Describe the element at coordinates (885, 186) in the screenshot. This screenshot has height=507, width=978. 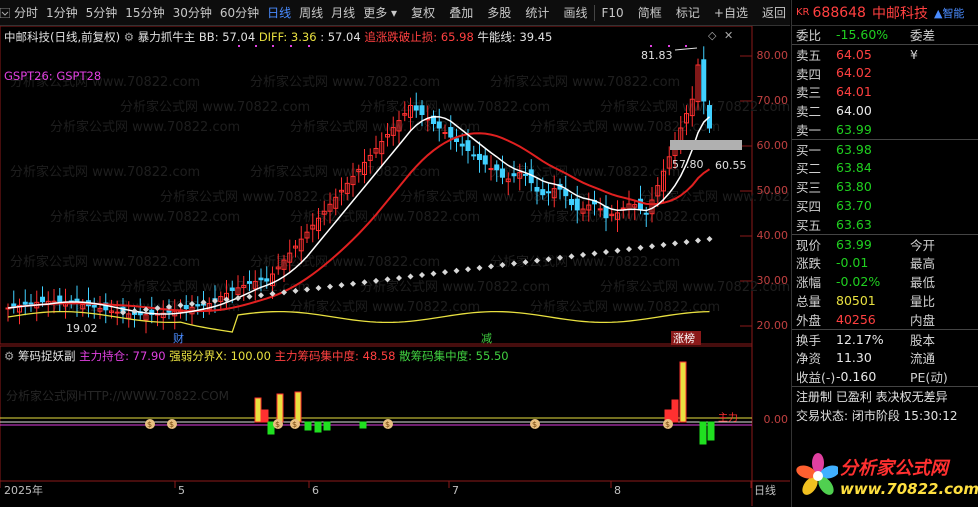
I see `buy-level-3: 买三 63.80` at that location.